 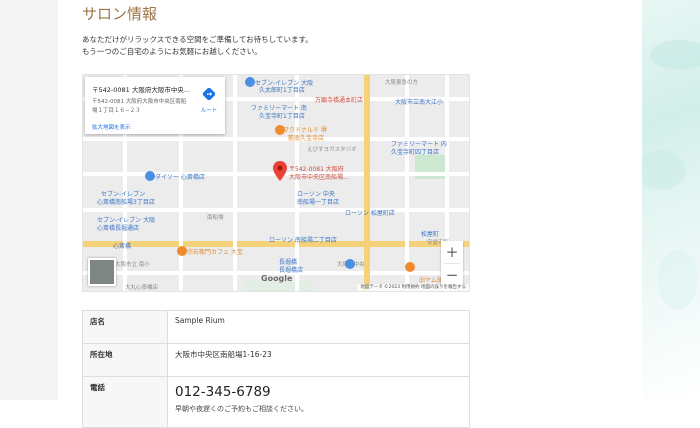 What do you see at coordinates (452, 252) in the screenshot?
I see `zoom-in-button: +` at bounding box center [452, 252].